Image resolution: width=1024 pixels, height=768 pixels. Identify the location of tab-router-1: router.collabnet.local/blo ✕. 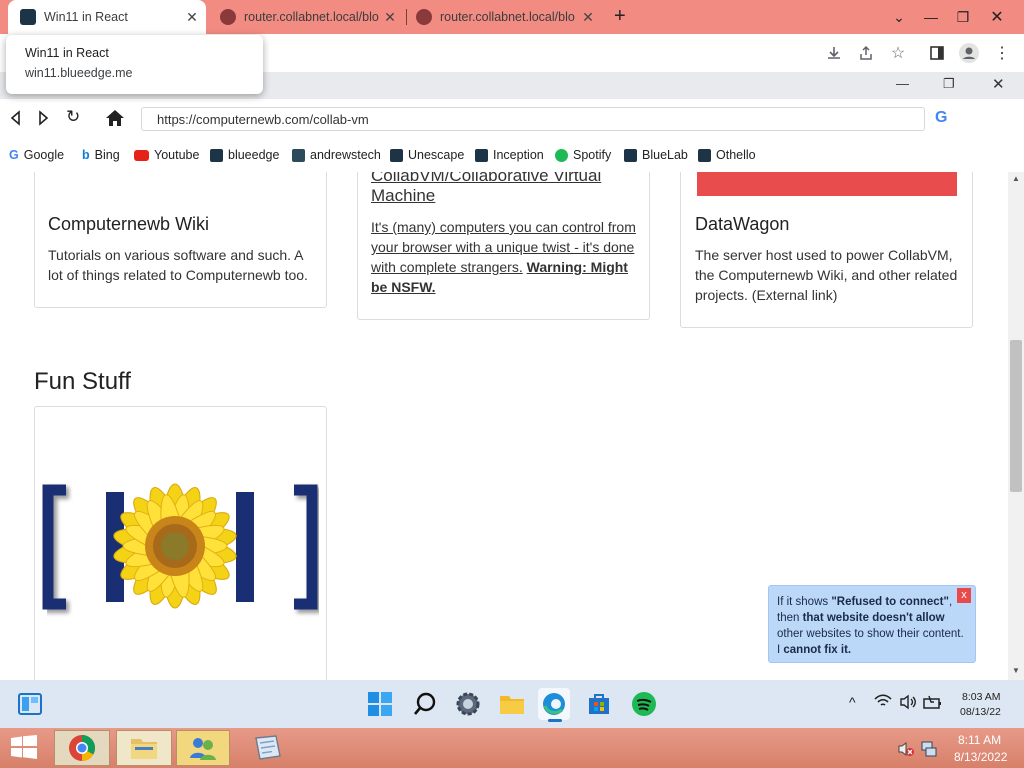
(307, 17).